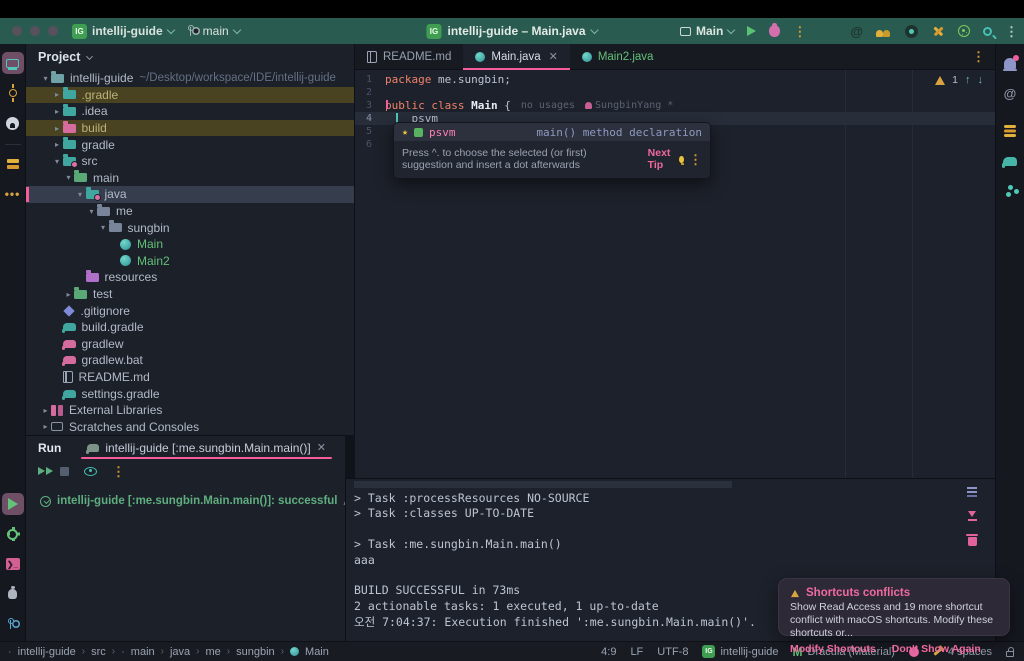 Image resolution: width=1024 pixels, height=661 pixels. What do you see at coordinates (190, 410) in the screenshot?
I see `tree-item-external-libraries: ▸ External Libraries` at bounding box center [190, 410].